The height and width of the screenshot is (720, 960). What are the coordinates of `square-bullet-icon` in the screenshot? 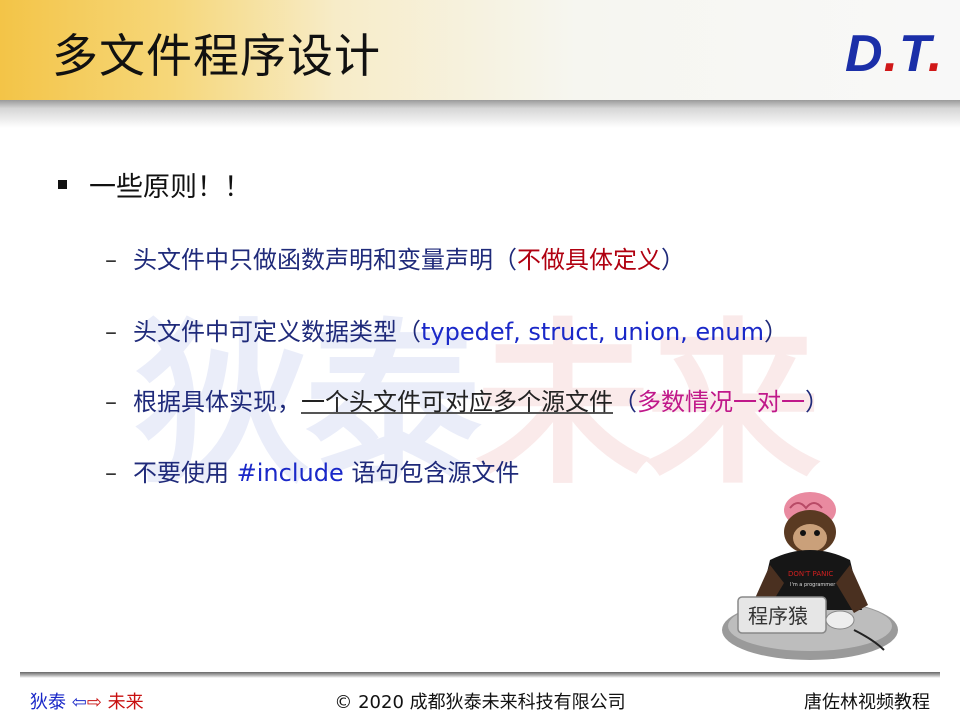 It's located at (62, 184).